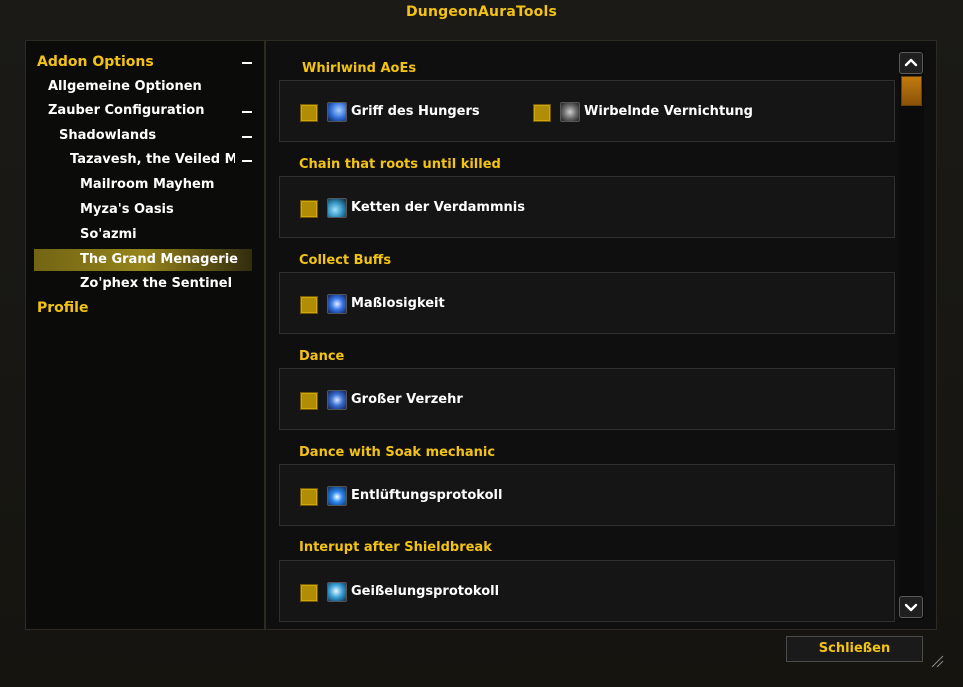 The image size is (963, 687). Describe the element at coordinates (587, 303) in the screenshot. I see `group-box: Maßlosigkeit` at that location.